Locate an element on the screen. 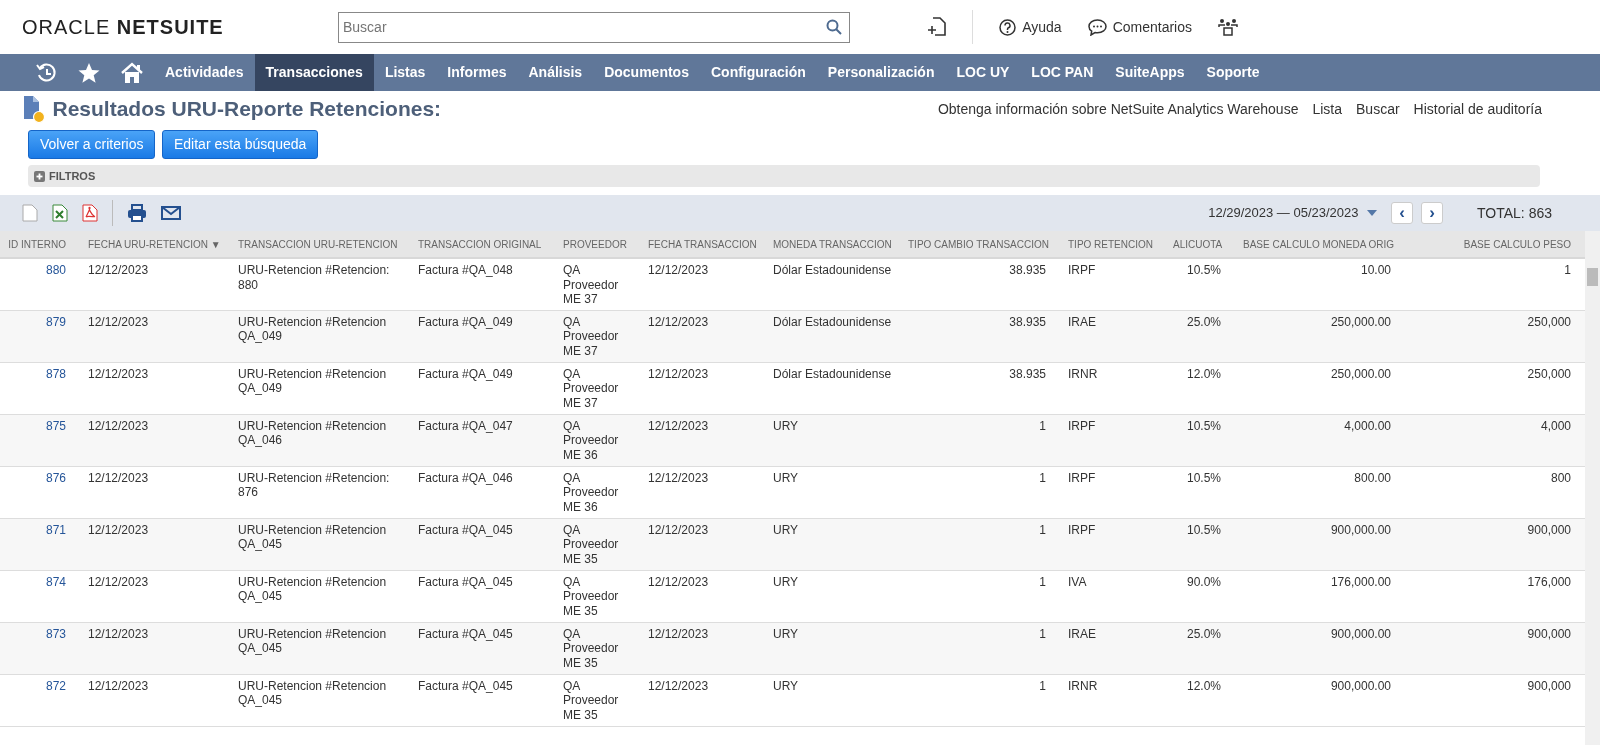 The image size is (1600, 745). id-link: 874 is located at coordinates (55, 581).